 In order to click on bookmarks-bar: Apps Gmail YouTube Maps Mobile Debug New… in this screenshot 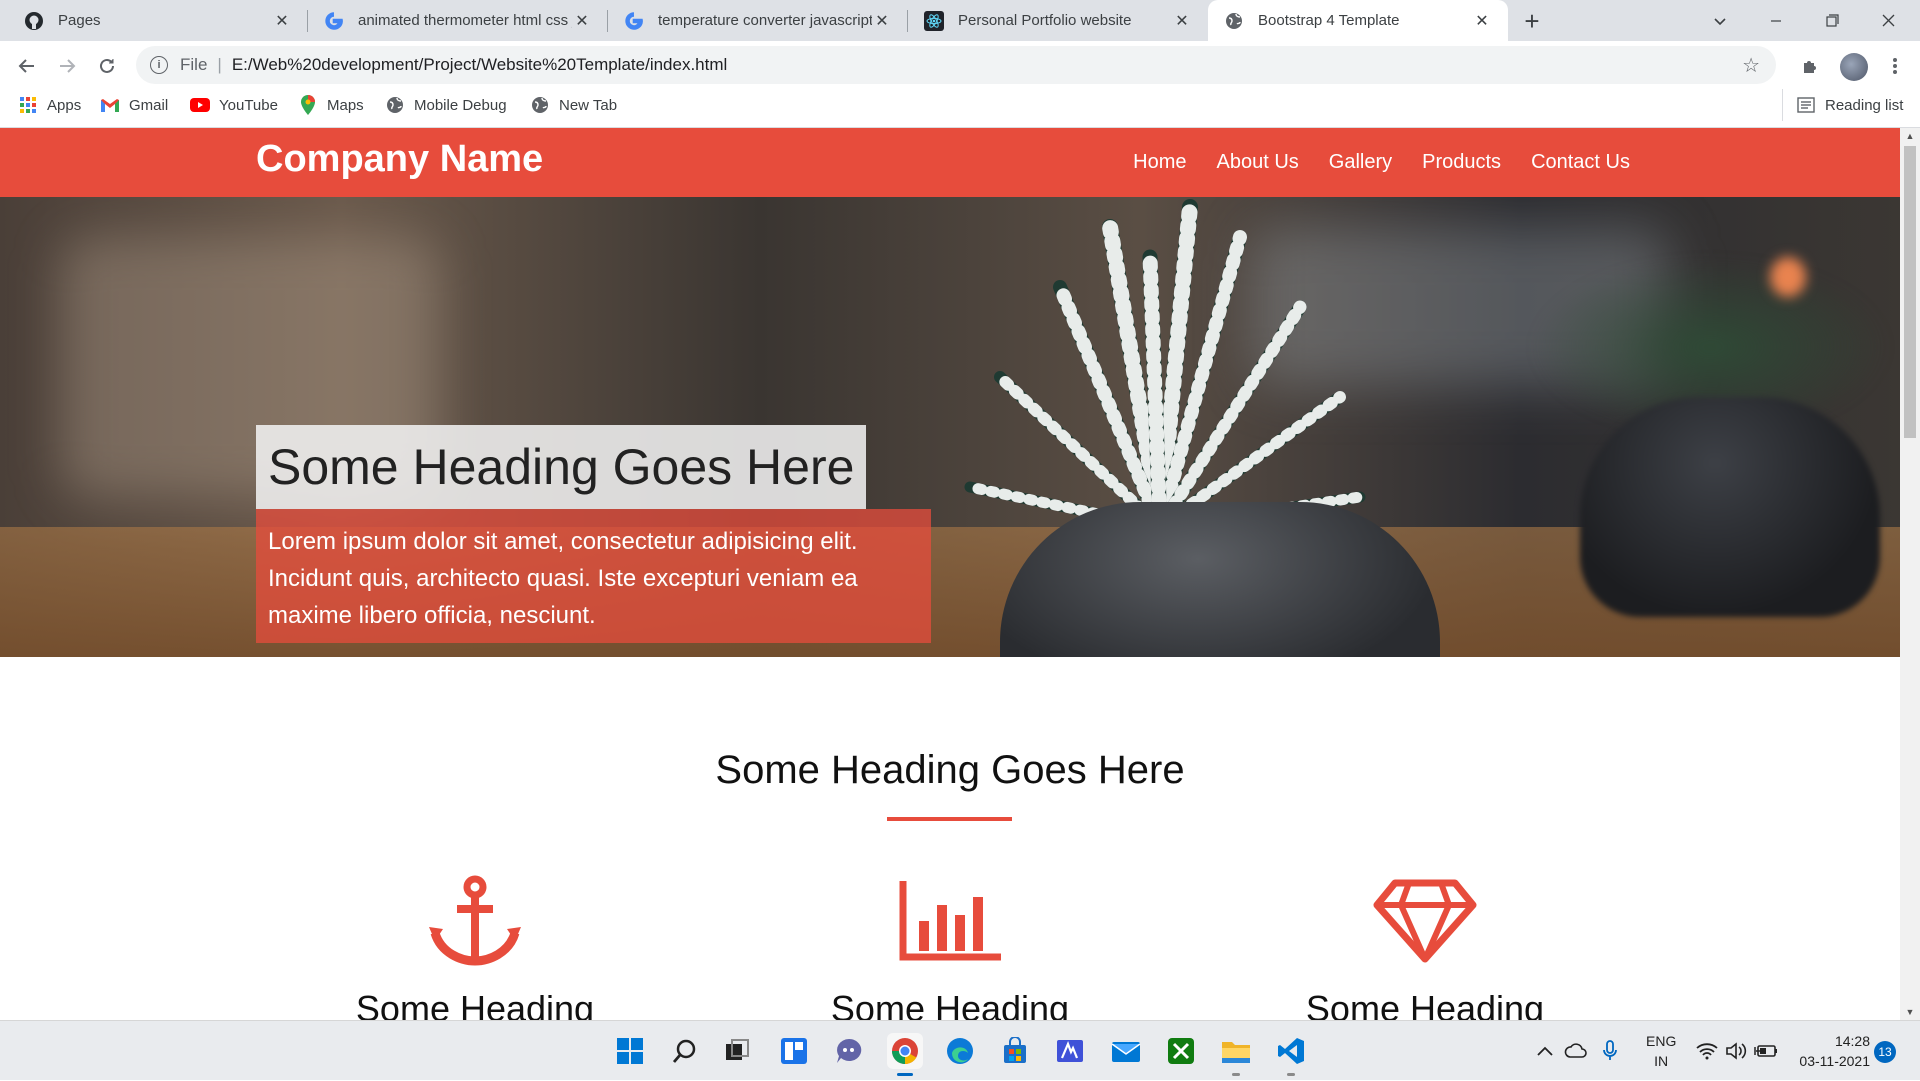, I will do `click(960, 108)`.